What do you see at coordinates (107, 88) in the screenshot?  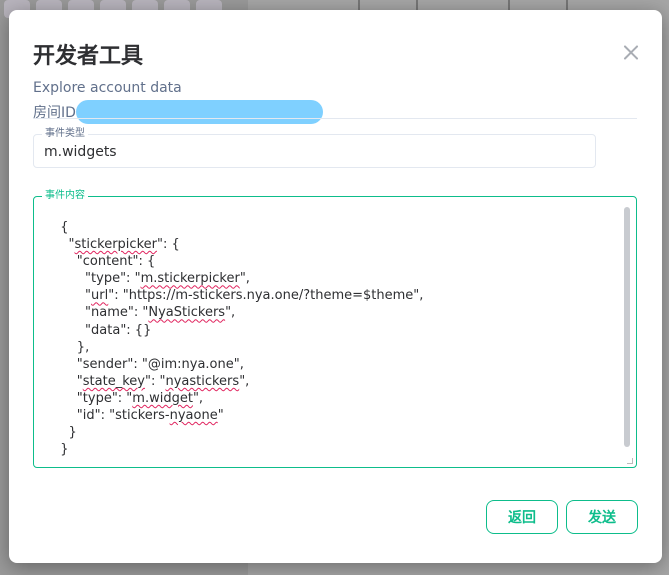 I see `dialog-subtitle: Explore account data` at bounding box center [107, 88].